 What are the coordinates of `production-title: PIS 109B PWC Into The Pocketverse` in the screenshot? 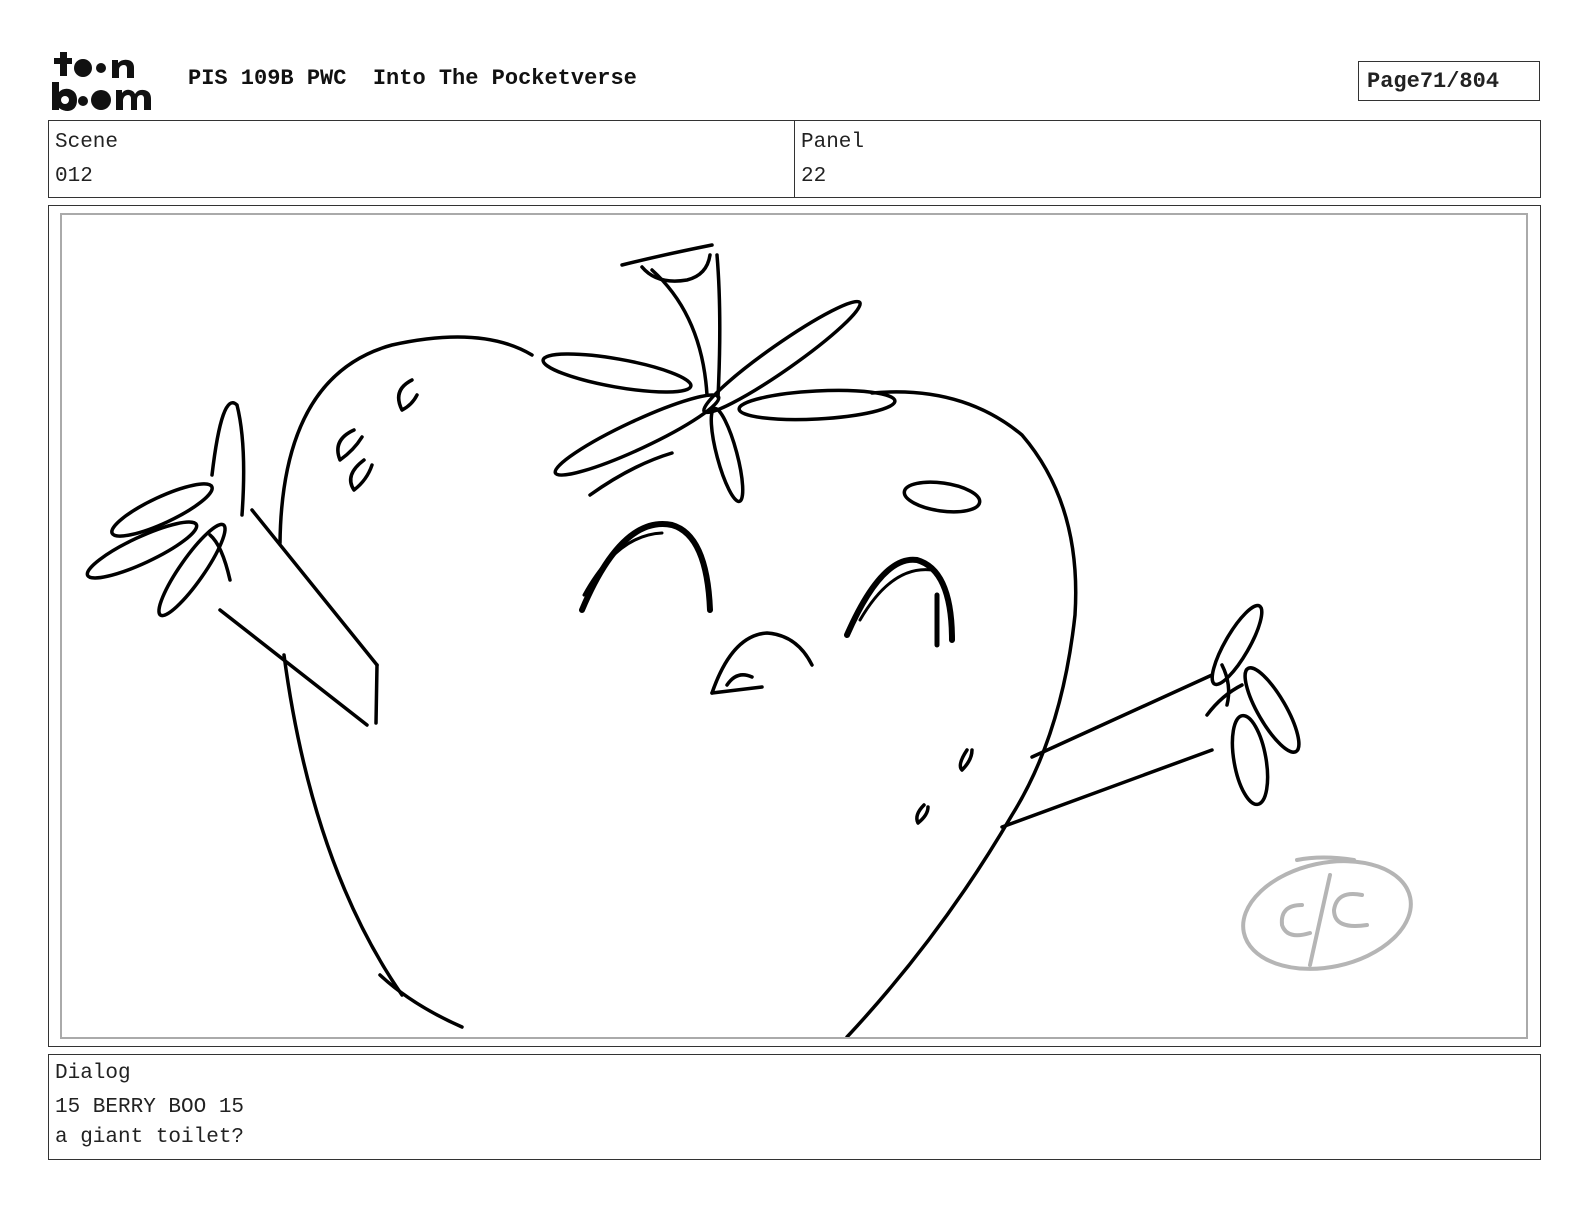 It's located at (412, 78).